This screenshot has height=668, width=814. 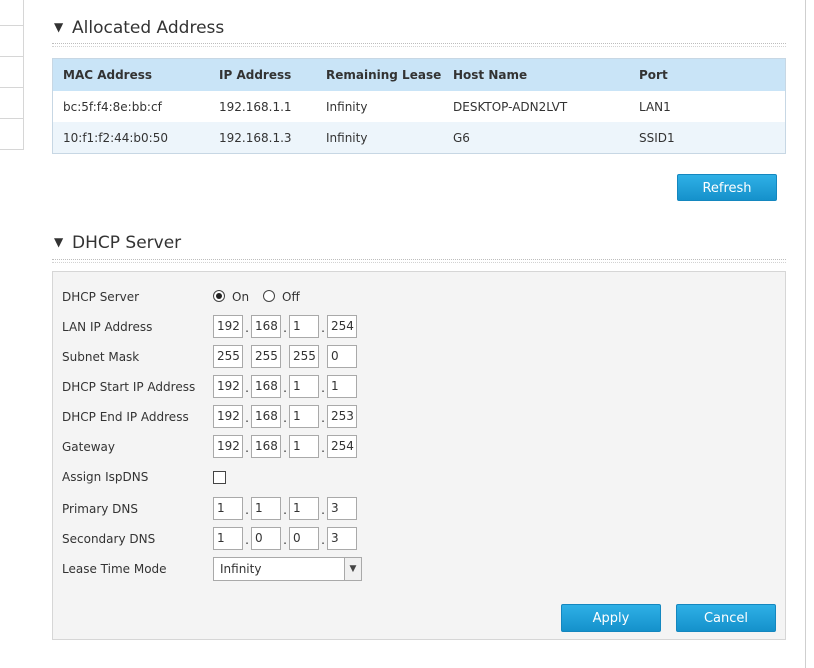 I want to click on assign-ispdns-label: Assign IspDNS, so click(x=105, y=477).